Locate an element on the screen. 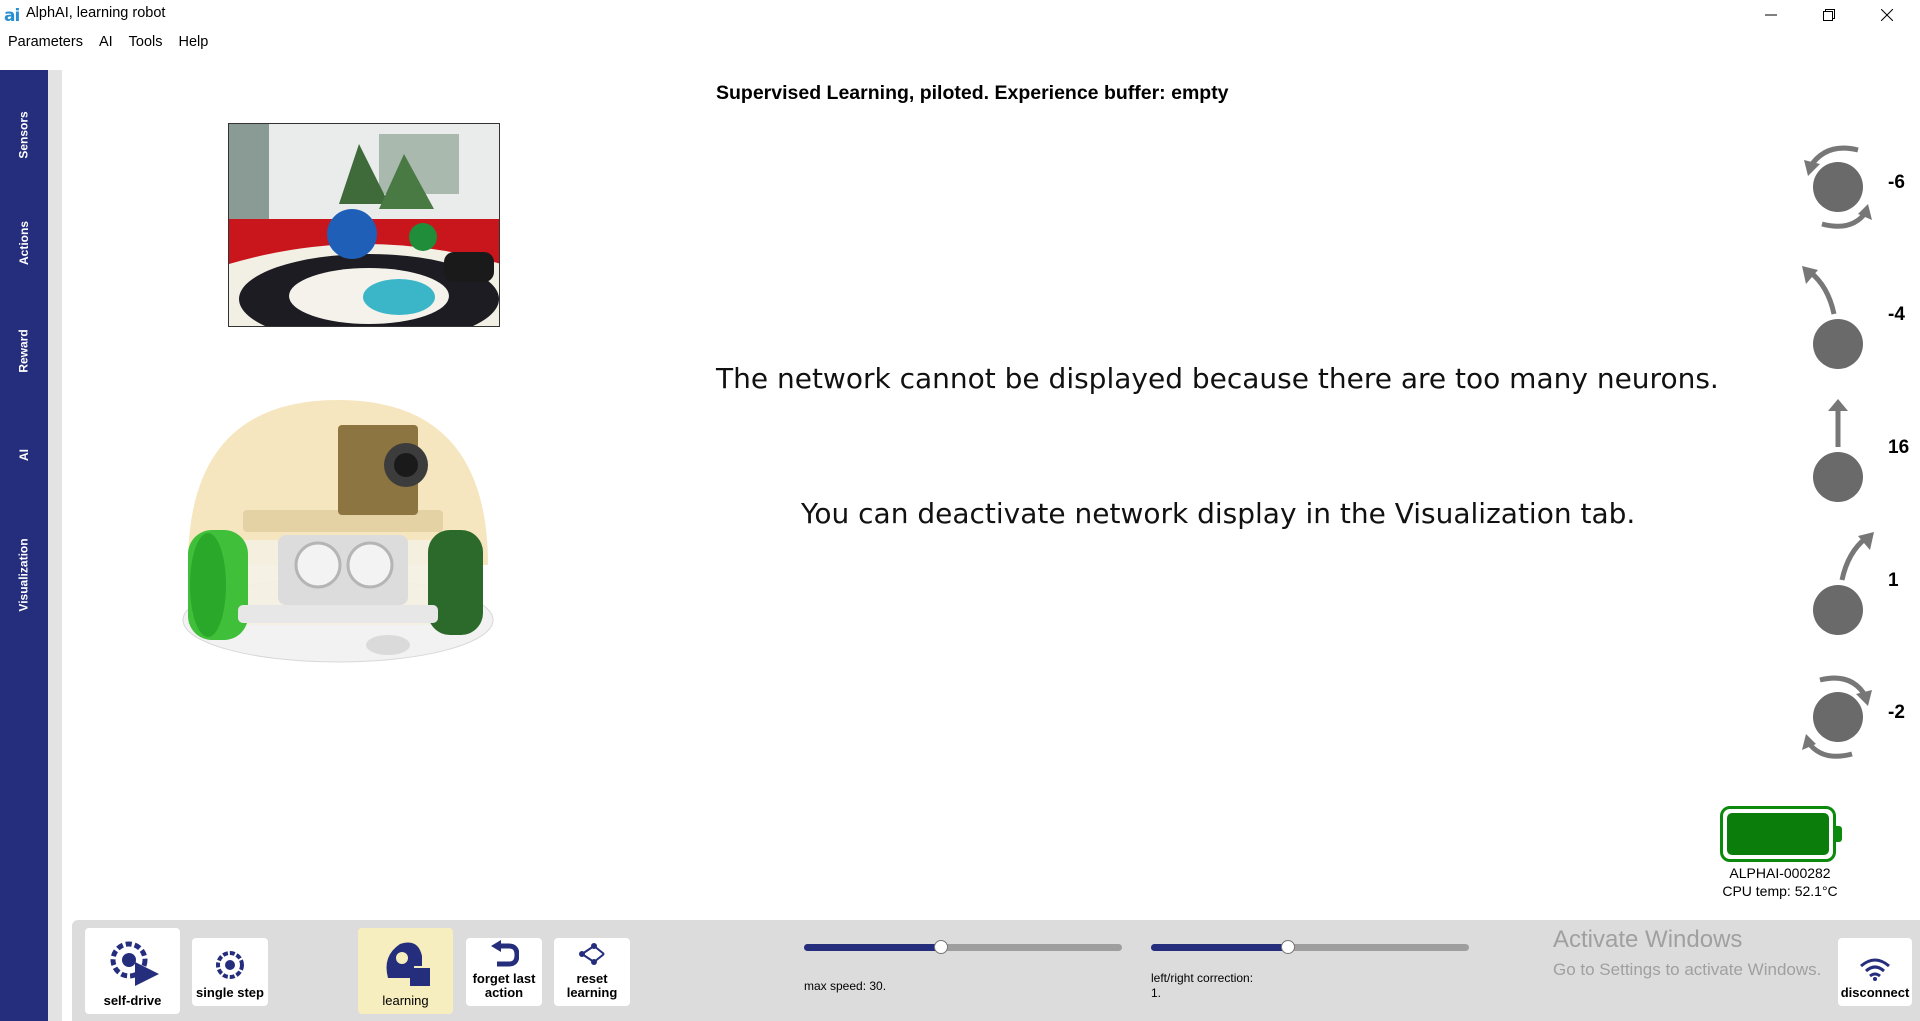  button-label: single step is located at coordinates (230, 992).